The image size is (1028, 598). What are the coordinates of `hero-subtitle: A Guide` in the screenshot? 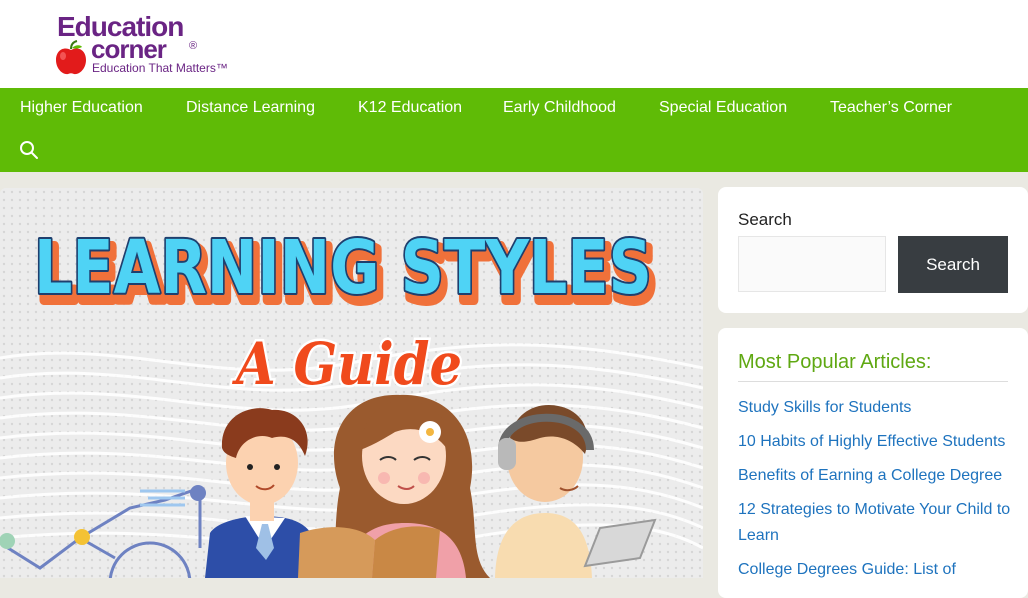 It's located at (347, 364).